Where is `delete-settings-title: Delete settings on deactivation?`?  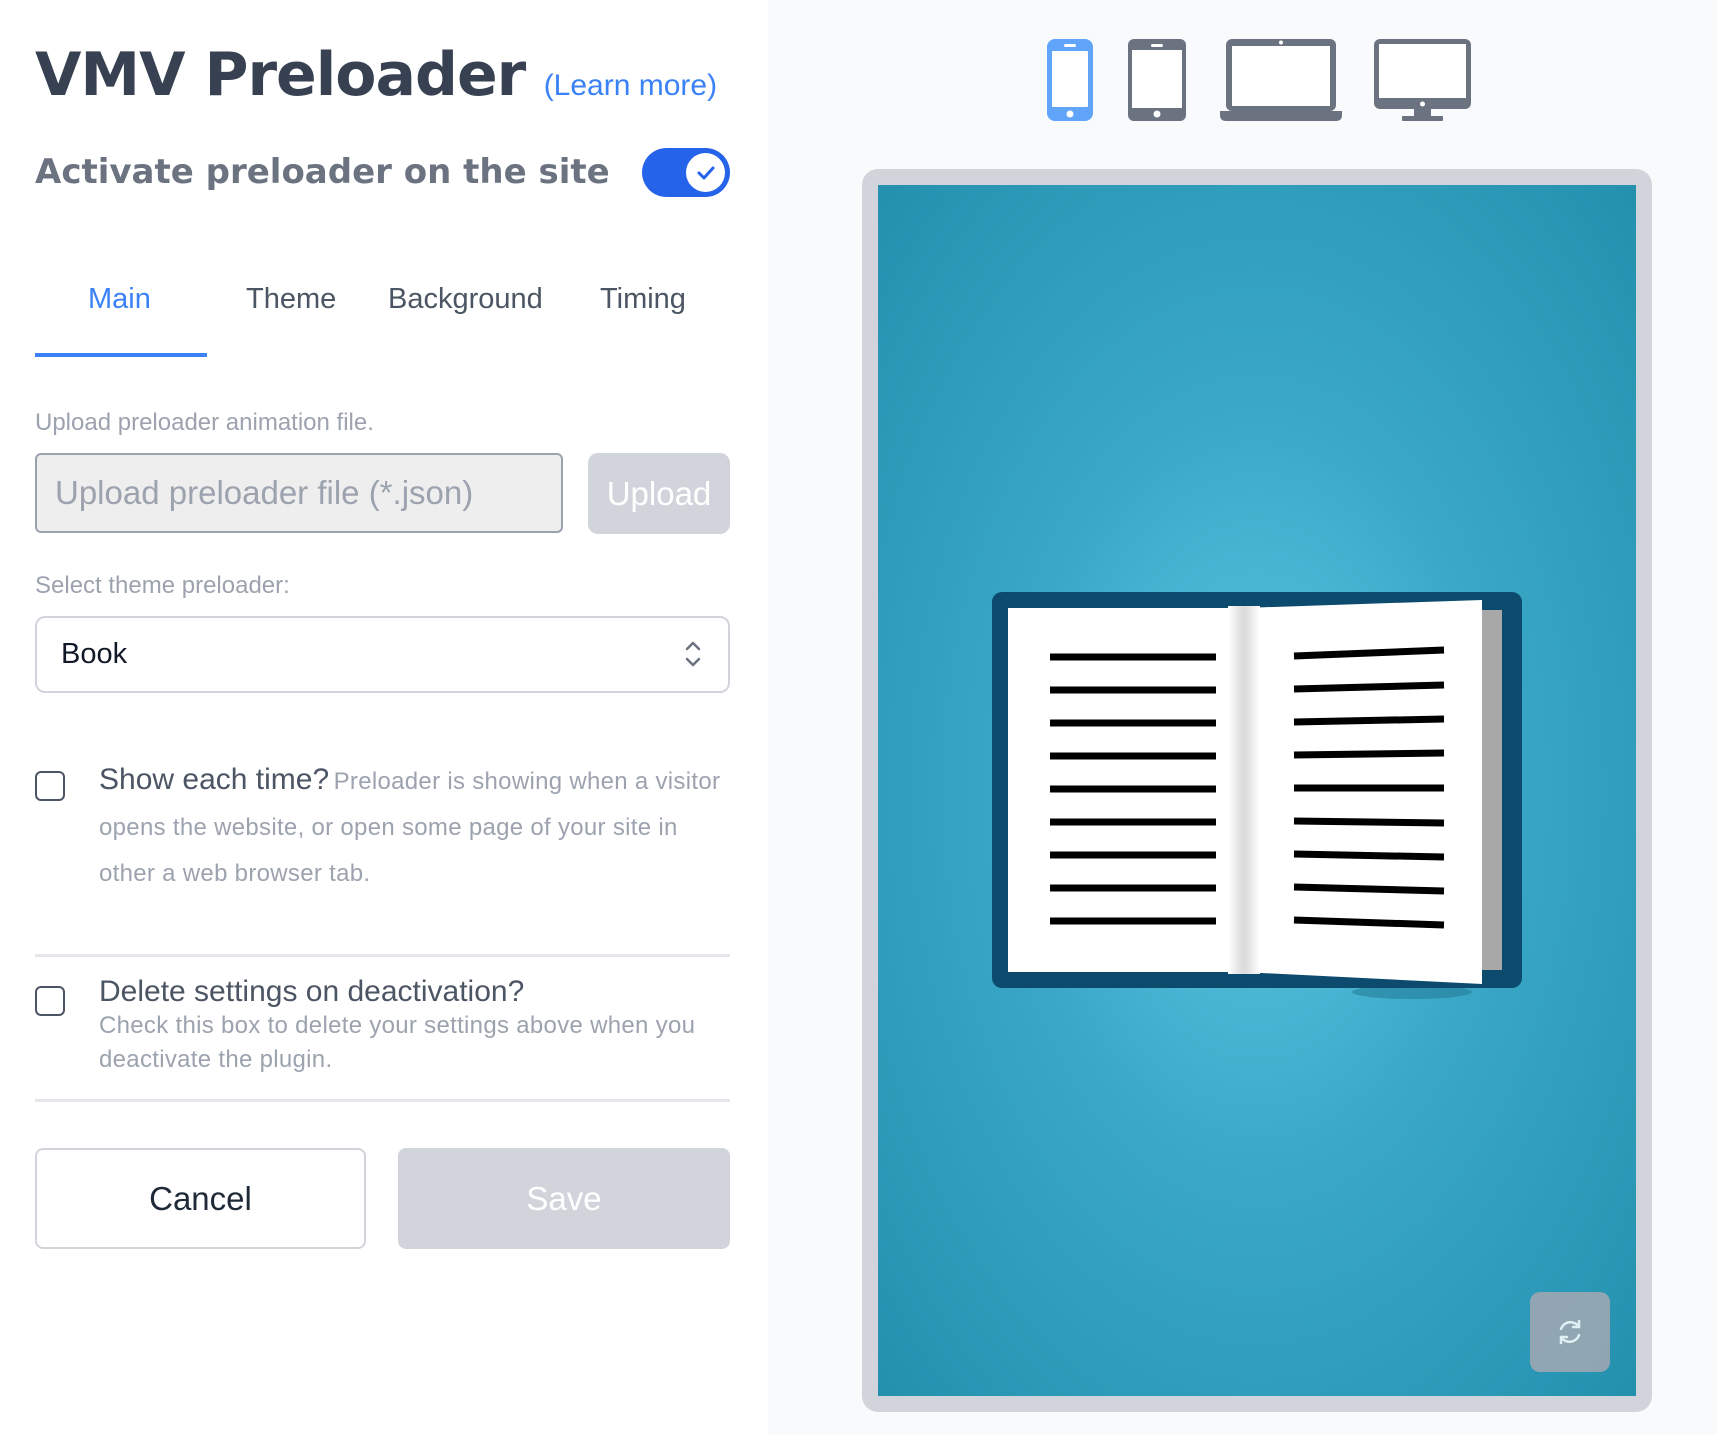
delete-settings-title: Delete settings on deactivation? is located at coordinates (312, 991).